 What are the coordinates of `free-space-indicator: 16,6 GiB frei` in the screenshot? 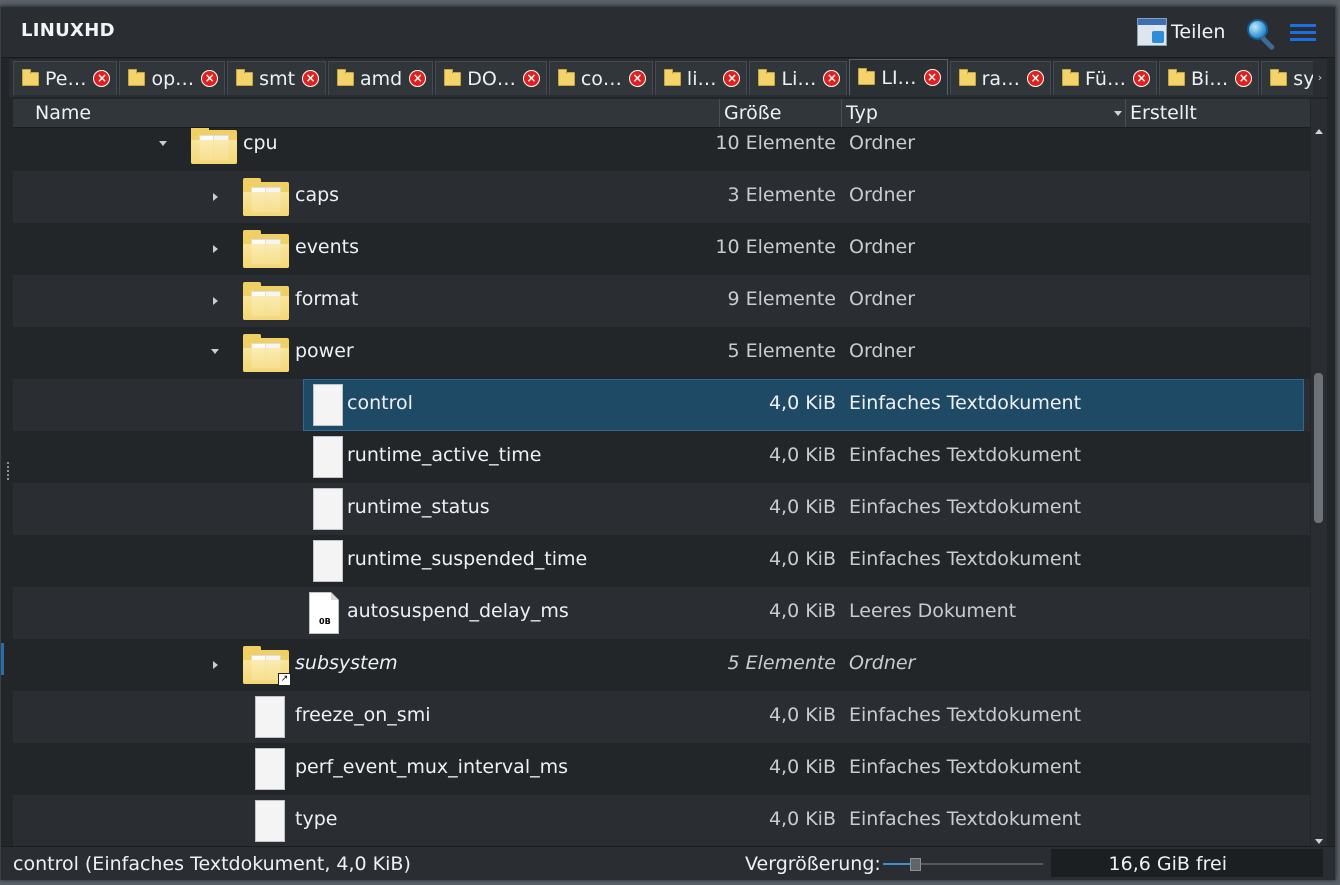 It's located at (1187, 863).